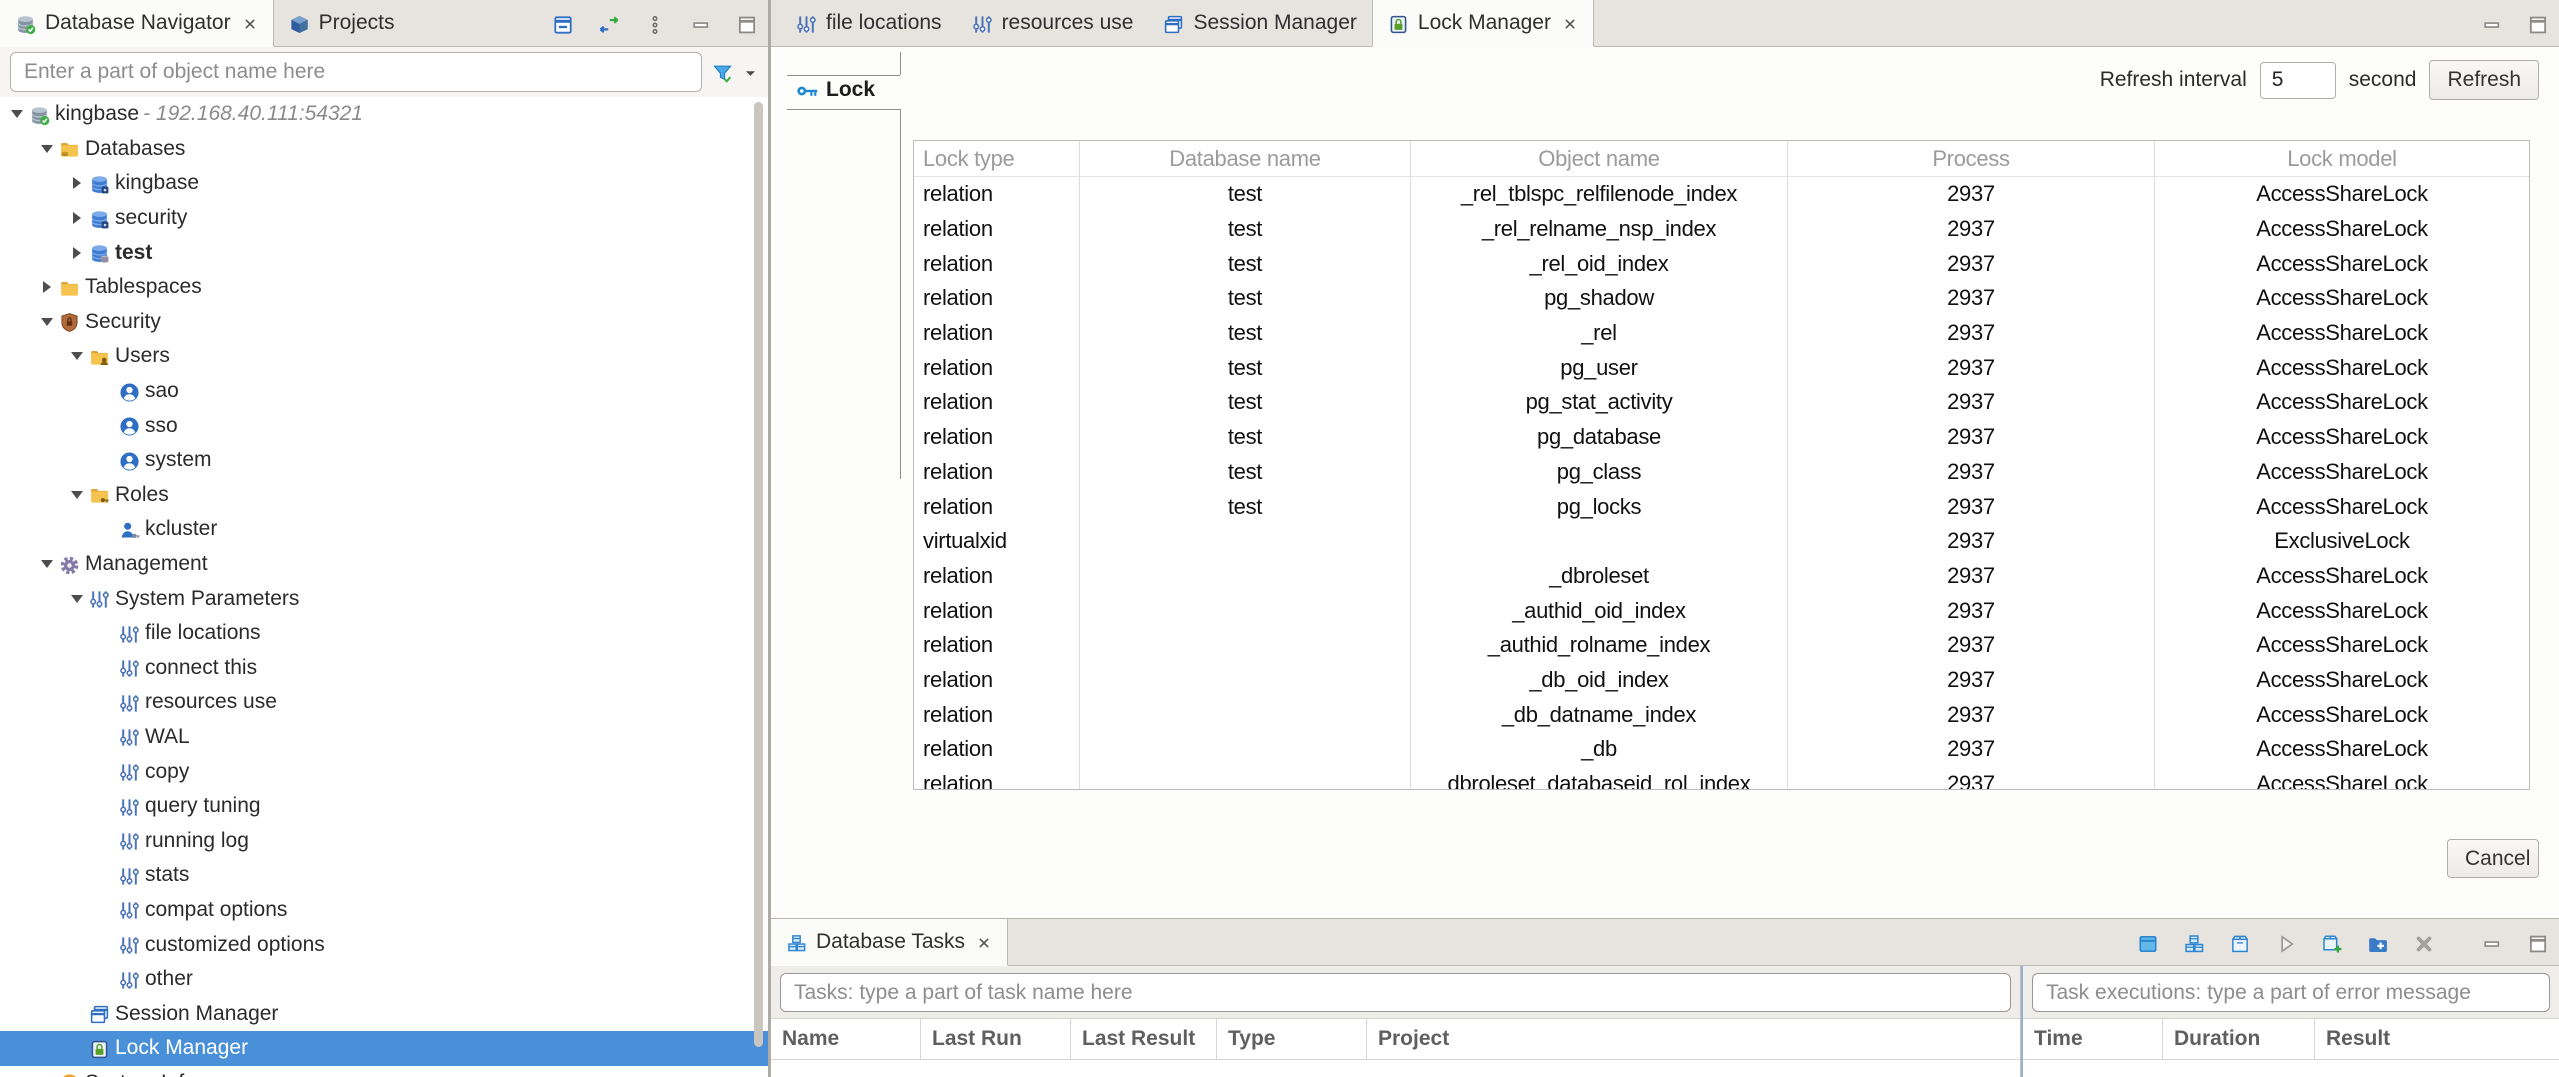  I want to click on lock-table-row: relation test pg_class 2937 AccessShareLock, so click(1721, 472).